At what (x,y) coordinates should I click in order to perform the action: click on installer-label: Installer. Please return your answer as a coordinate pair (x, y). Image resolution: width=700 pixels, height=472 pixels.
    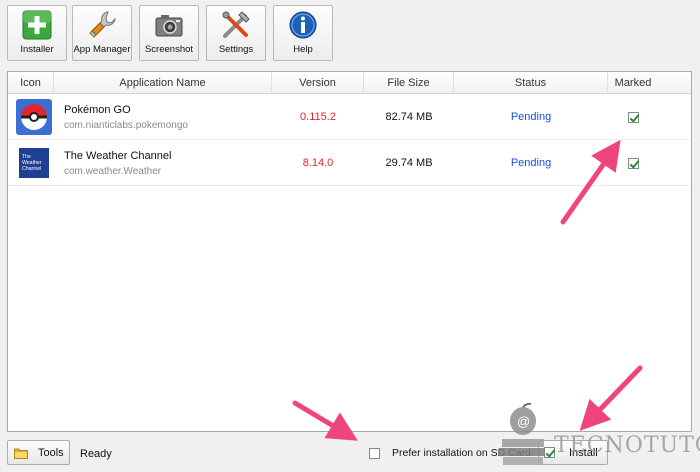
    Looking at the image, I should click on (37, 49).